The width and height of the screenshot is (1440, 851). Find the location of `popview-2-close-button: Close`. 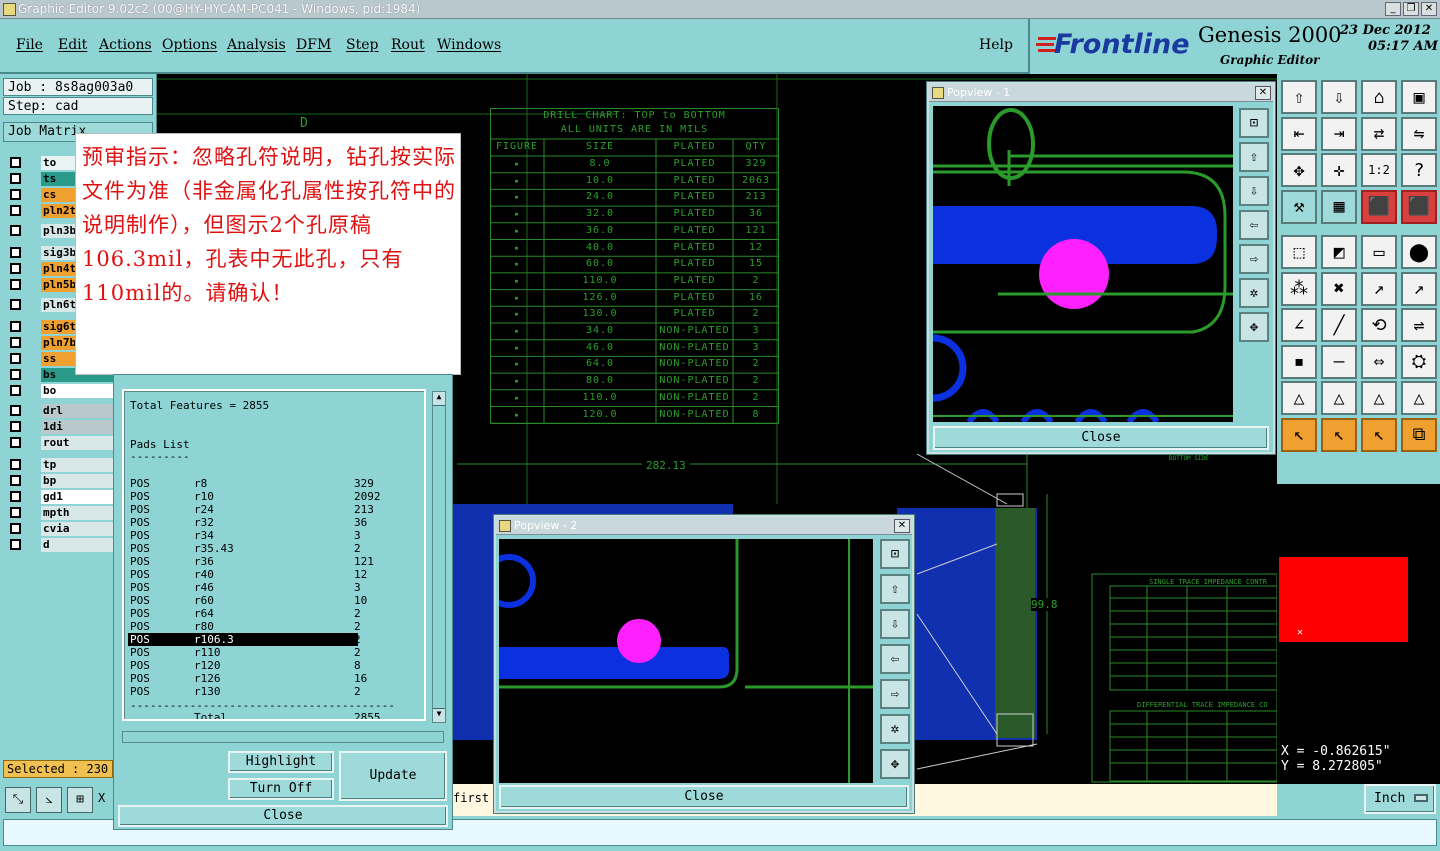

popview-2-close-button: Close is located at coordinates (704, 797).